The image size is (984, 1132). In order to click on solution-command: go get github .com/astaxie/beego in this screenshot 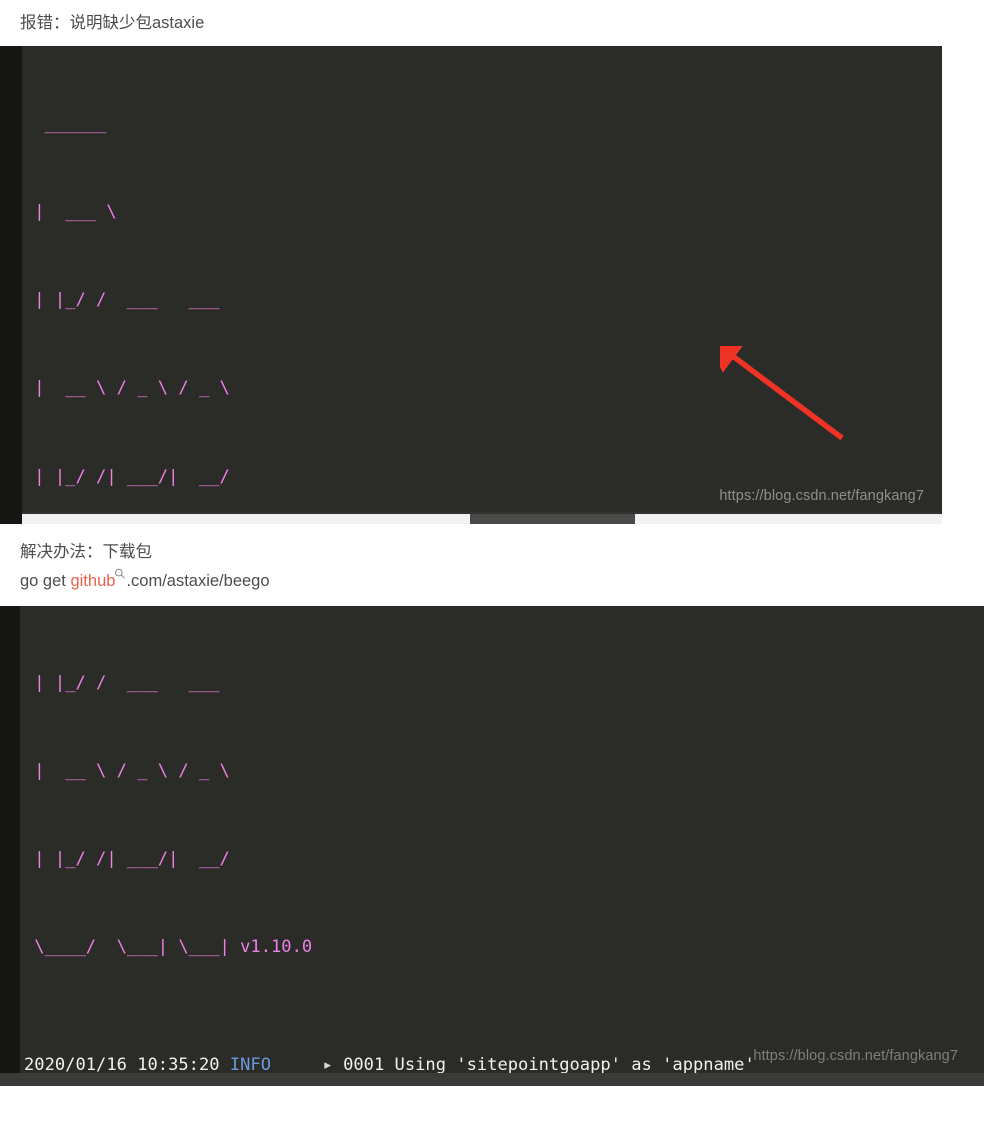, I will do `click(502, 581)`.